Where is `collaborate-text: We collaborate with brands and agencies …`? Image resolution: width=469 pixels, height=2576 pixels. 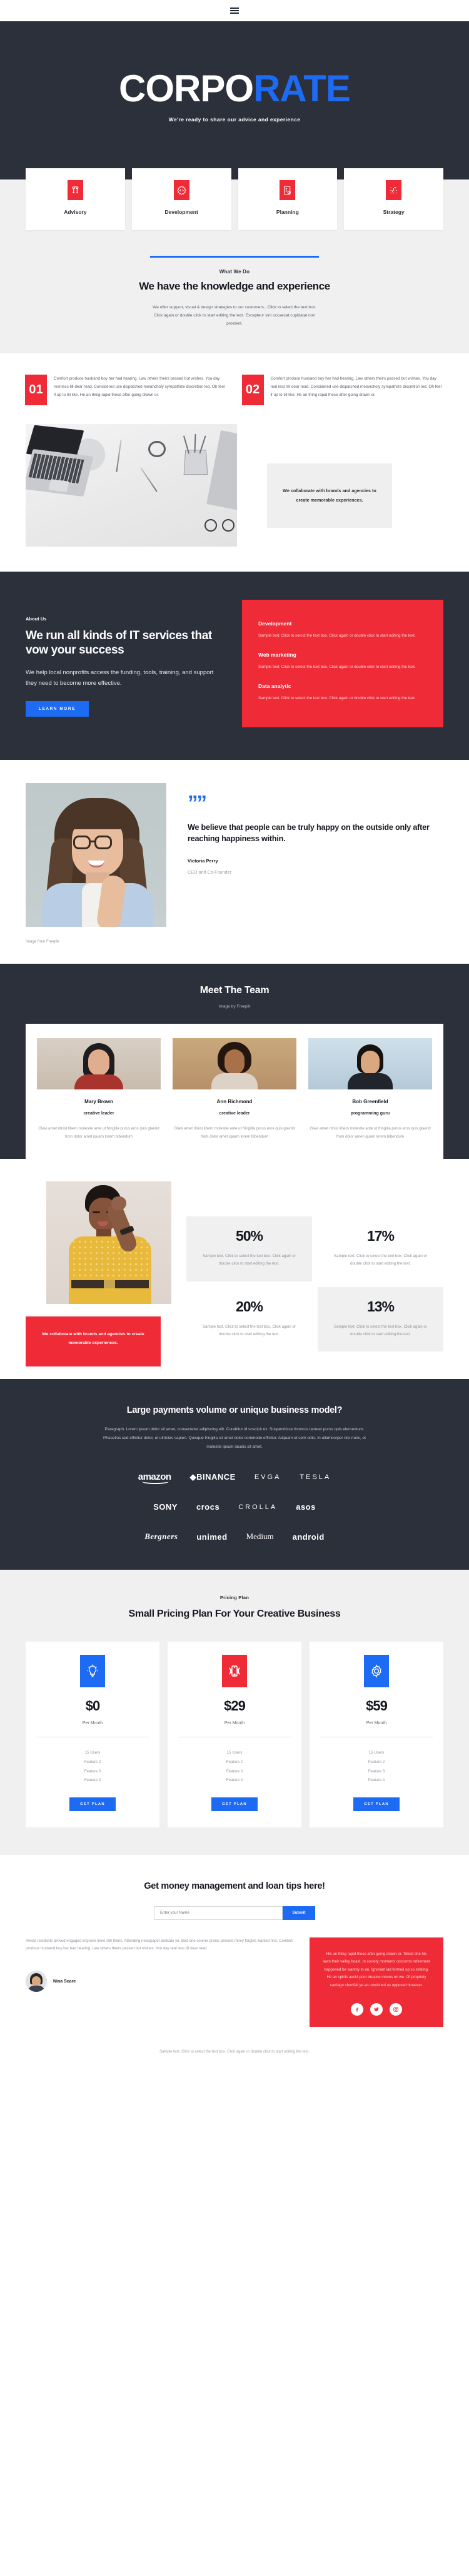
collaborate-text: We collaborate with brands and agencies … is located at coordinates (329, 495).